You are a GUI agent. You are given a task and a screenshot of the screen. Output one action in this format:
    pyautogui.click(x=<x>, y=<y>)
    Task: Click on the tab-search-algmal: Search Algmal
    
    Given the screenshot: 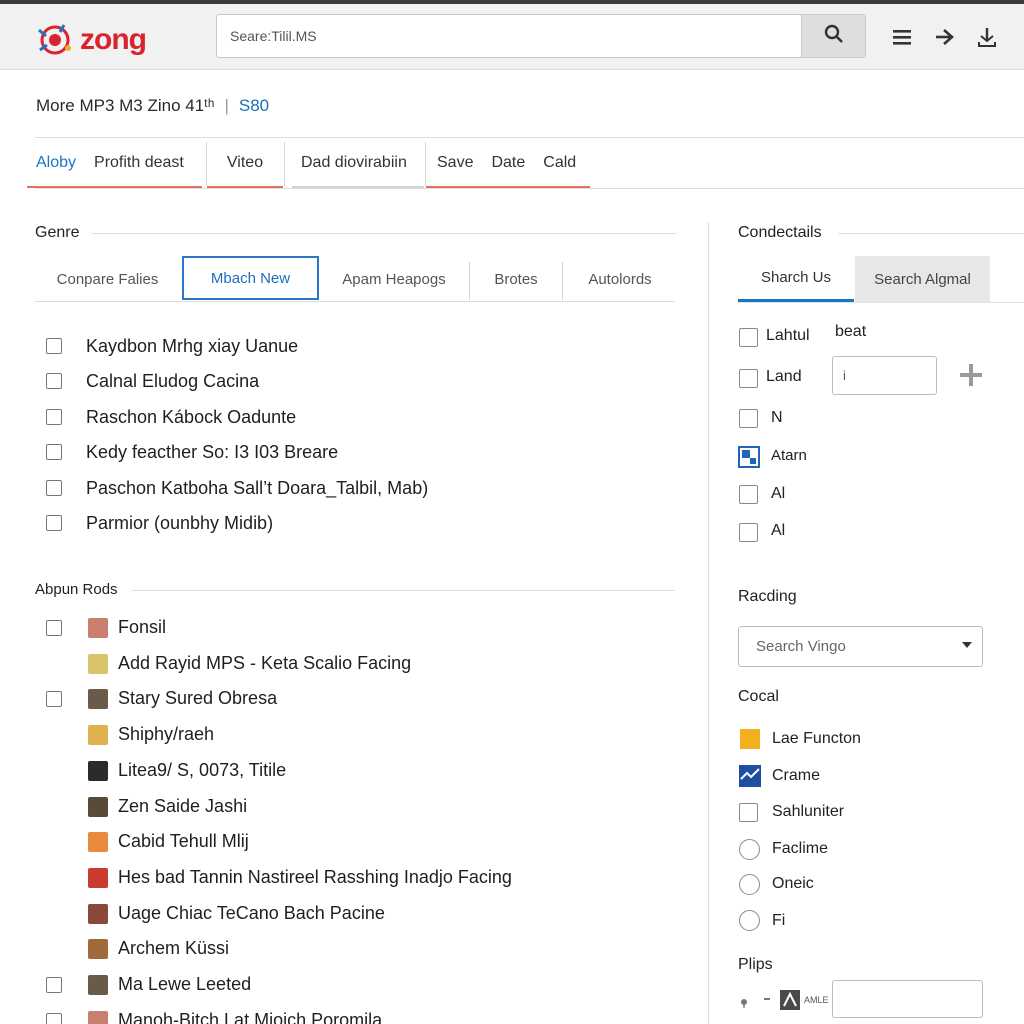 What is the action you would take?
    pyautogui.click(x=922, y=279)
    